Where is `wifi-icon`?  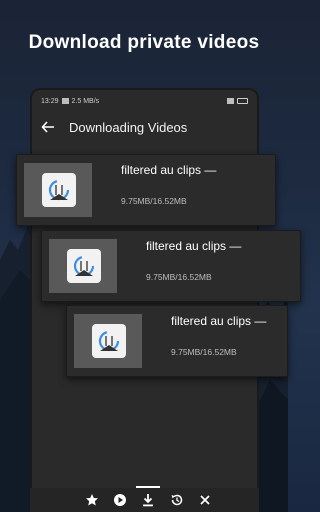
wifi-icon is located at coordinates (230, 101).